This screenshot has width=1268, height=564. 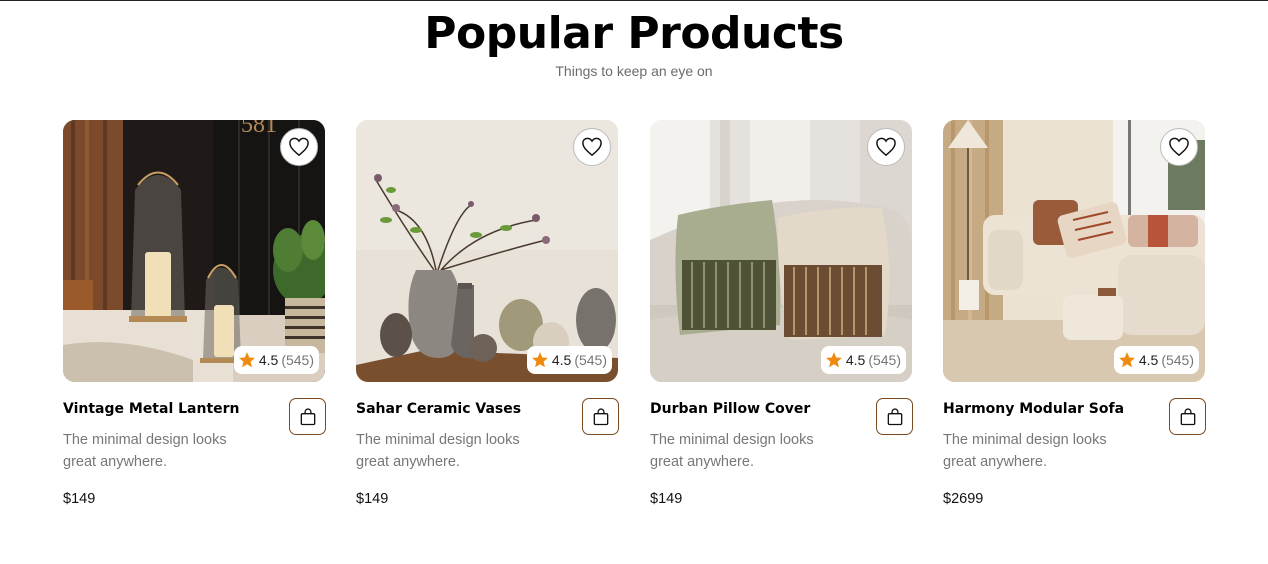 What do you see at coordinates (259, 129) in the screenshot?
I see `svg-text: 581` at bounding box center [259, 129].